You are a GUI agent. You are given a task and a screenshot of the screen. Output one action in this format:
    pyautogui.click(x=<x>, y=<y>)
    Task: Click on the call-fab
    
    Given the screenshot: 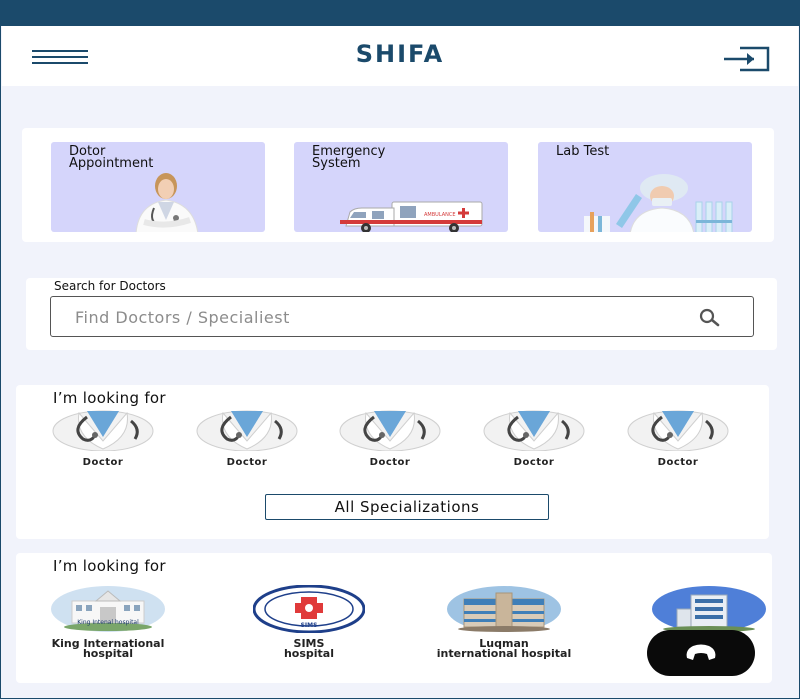 What is the action you would take?
    pyautogui.click(x=701, y=653)
    